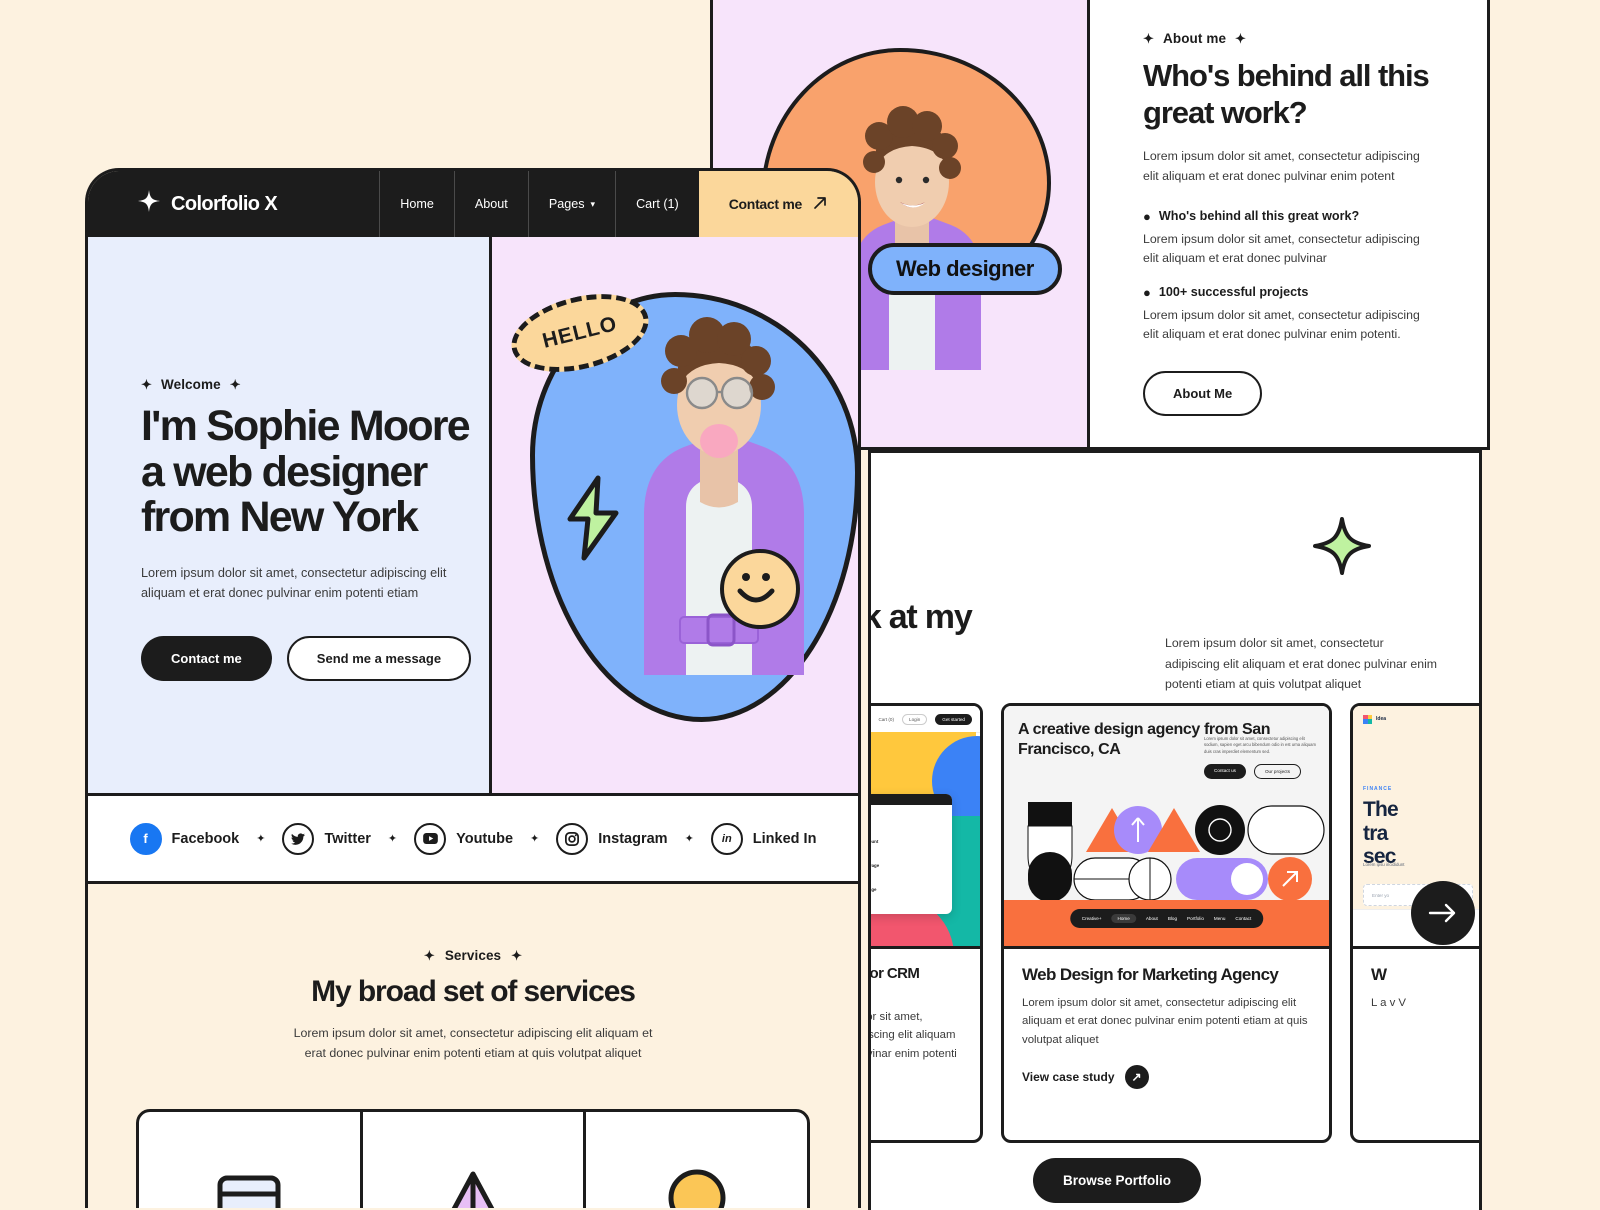 This screenshot has height=1210, width=1600. What do you see at coordinates (820, 204) in the screenshot?
I see `arrow-up-right-icon` at bounding box center [820, 204].